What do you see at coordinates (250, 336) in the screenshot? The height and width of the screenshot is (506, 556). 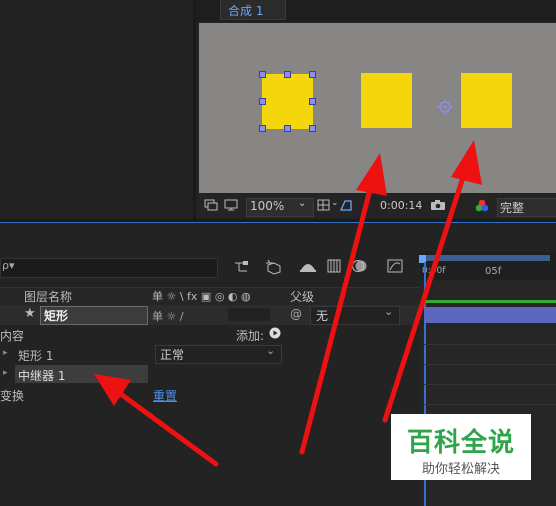 I see `add-label: 添加:` at bounding box center [250, 336].